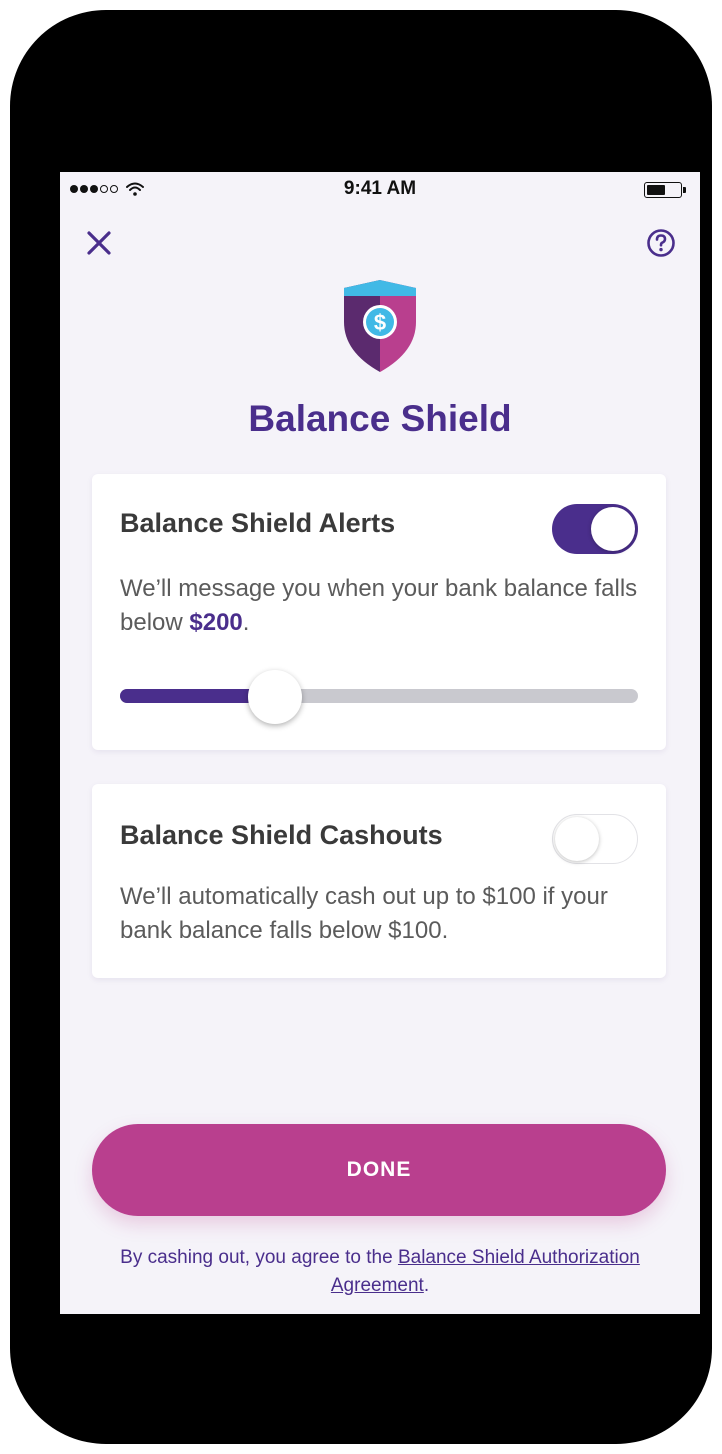  What do you see at coordinates (258, 523) in the screenshot?
I see `alerts-title: Balance Shield Alerts` at bounding box center [258, 523].